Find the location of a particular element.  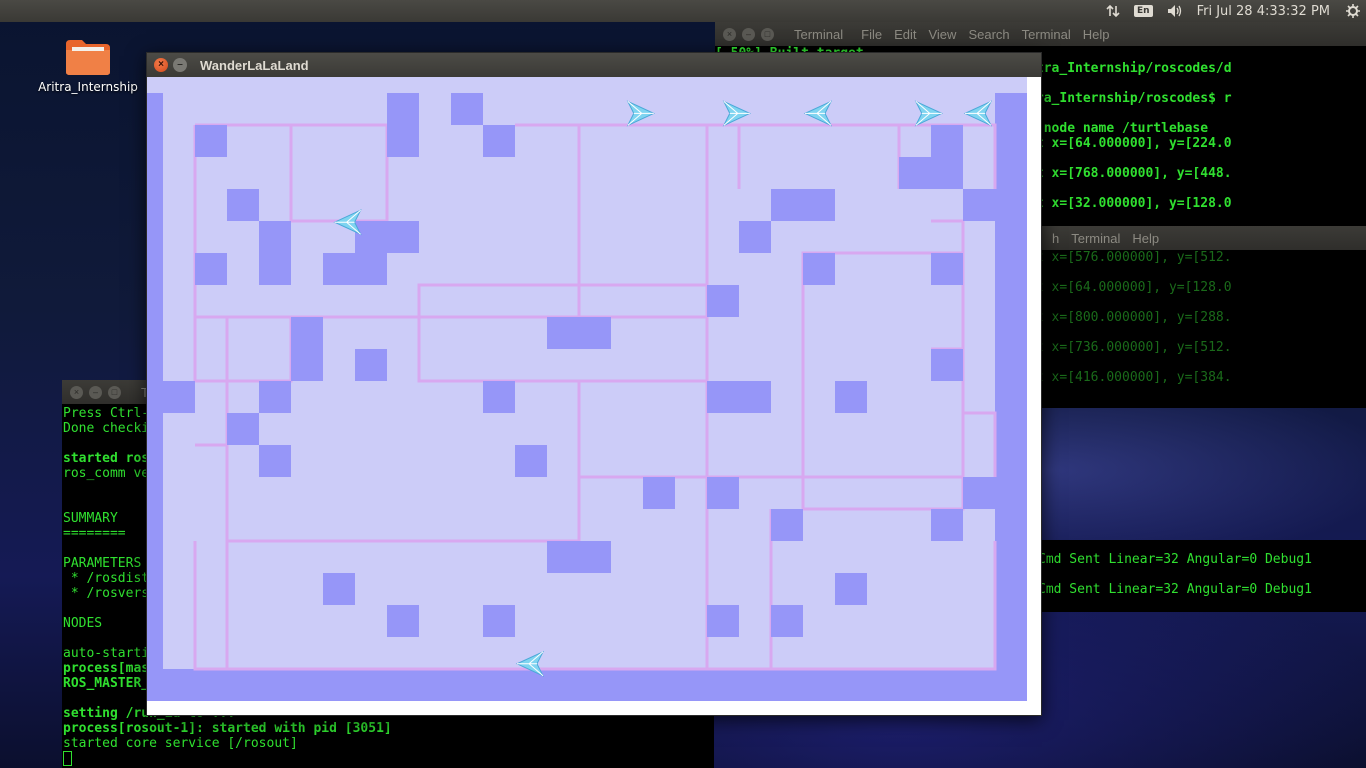

keyboard-layout-indicator: En is located at coordinates (1143, 11).